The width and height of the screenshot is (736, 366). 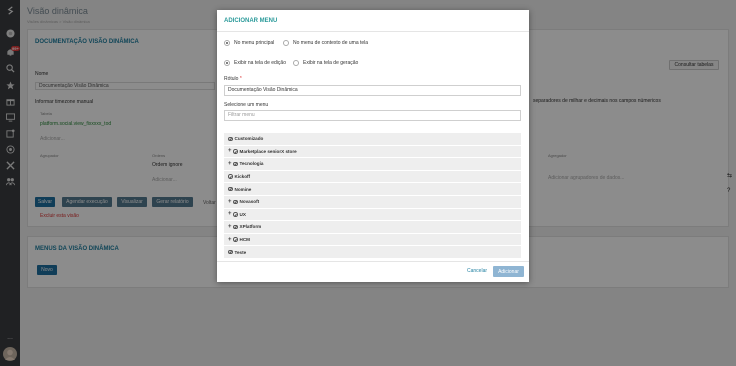 What do you see at coordinates (227, 63) in the screenshot?
I see `radio-edit-screen-indicator` at bounding box center [227, 63].